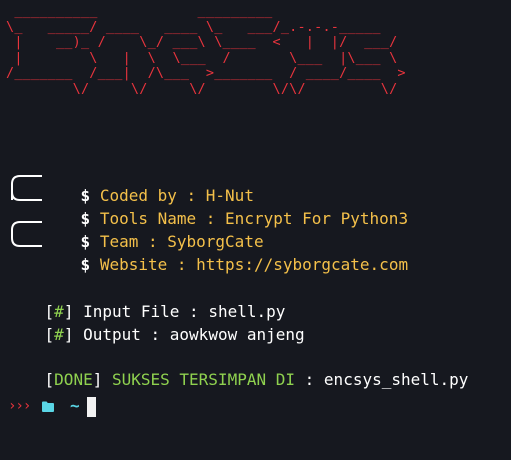 This screenshot has width=511, height=460. I want to click on prompt-arrows: ›››, so click(19, 406).